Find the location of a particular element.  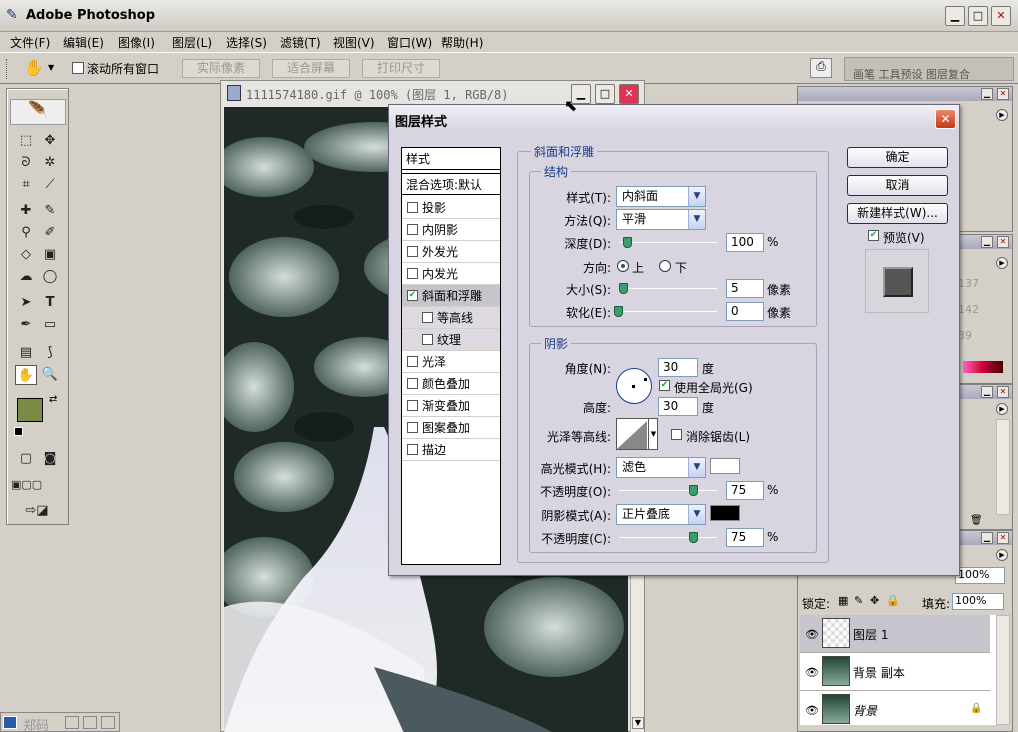

menu-file: 文件(F) is located at coordinates (30, 42).